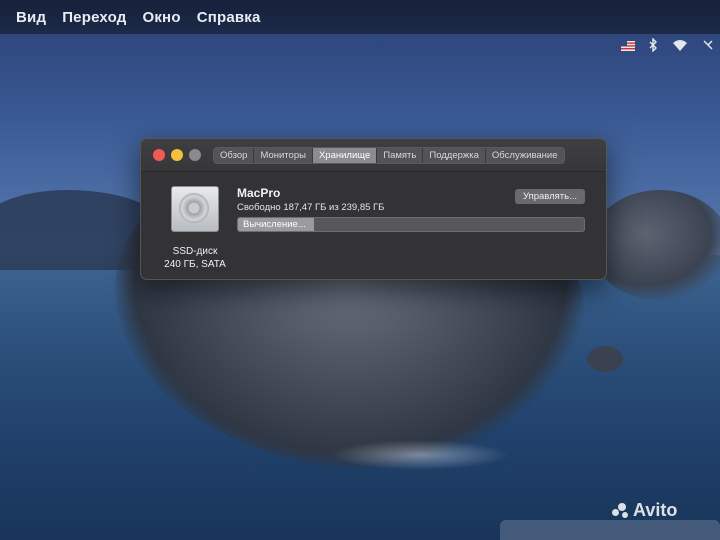 This screenshot has width=720, height=540. Describe the element at coordinates (454, 155) in the screenshot. I see `tab-support: Поддержка` at that location.